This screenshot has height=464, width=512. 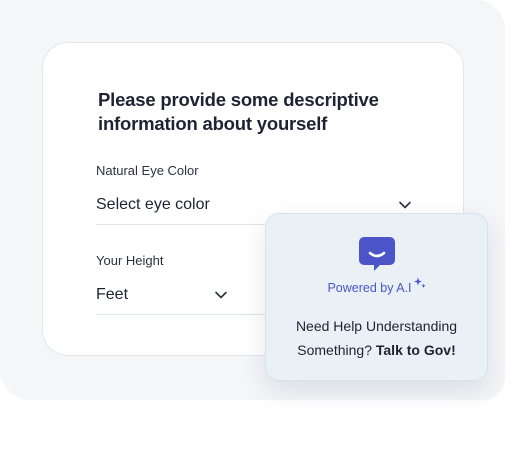 What do you see at coordinates (334, 350) in the screenshot?
I see `help-line-2-prefix: Something?` at bounding box center [334, 350].